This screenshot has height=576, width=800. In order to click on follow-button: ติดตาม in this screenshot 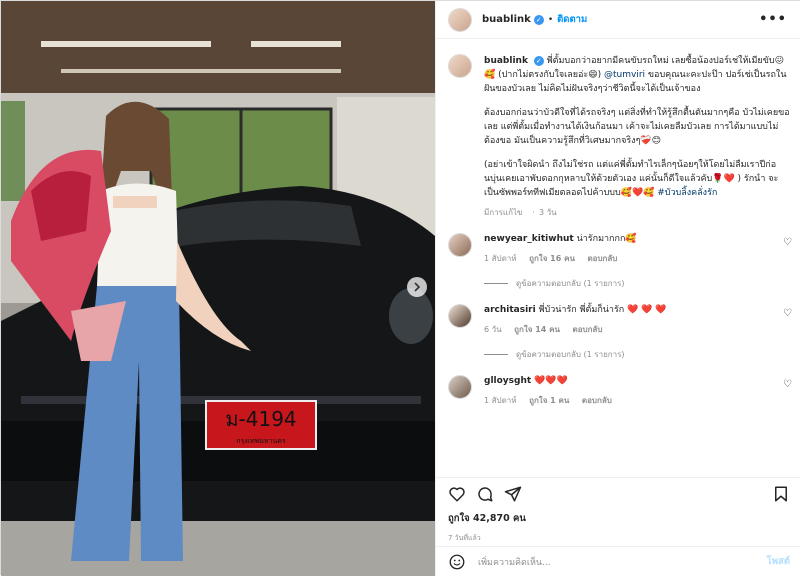, I will do `click(572, 19)`.